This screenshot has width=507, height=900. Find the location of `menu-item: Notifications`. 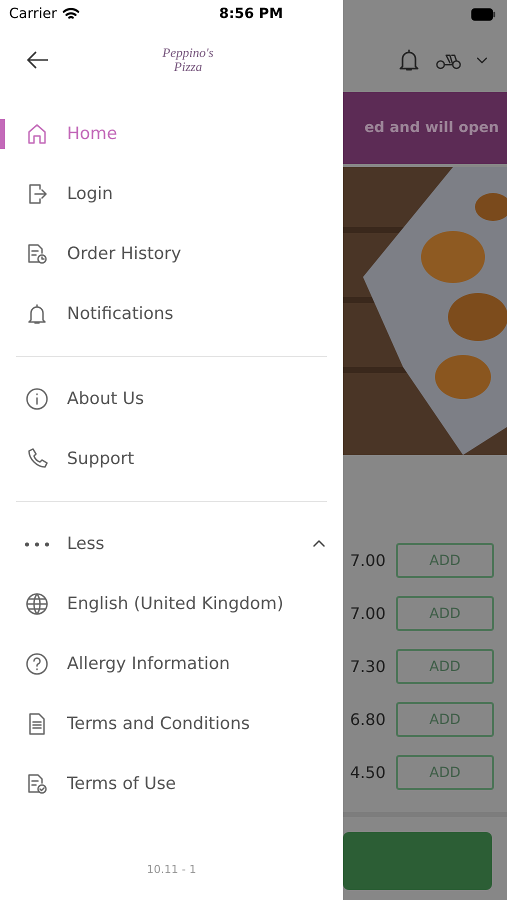

menu-item: Notifications is located at coordinates (171, 314).